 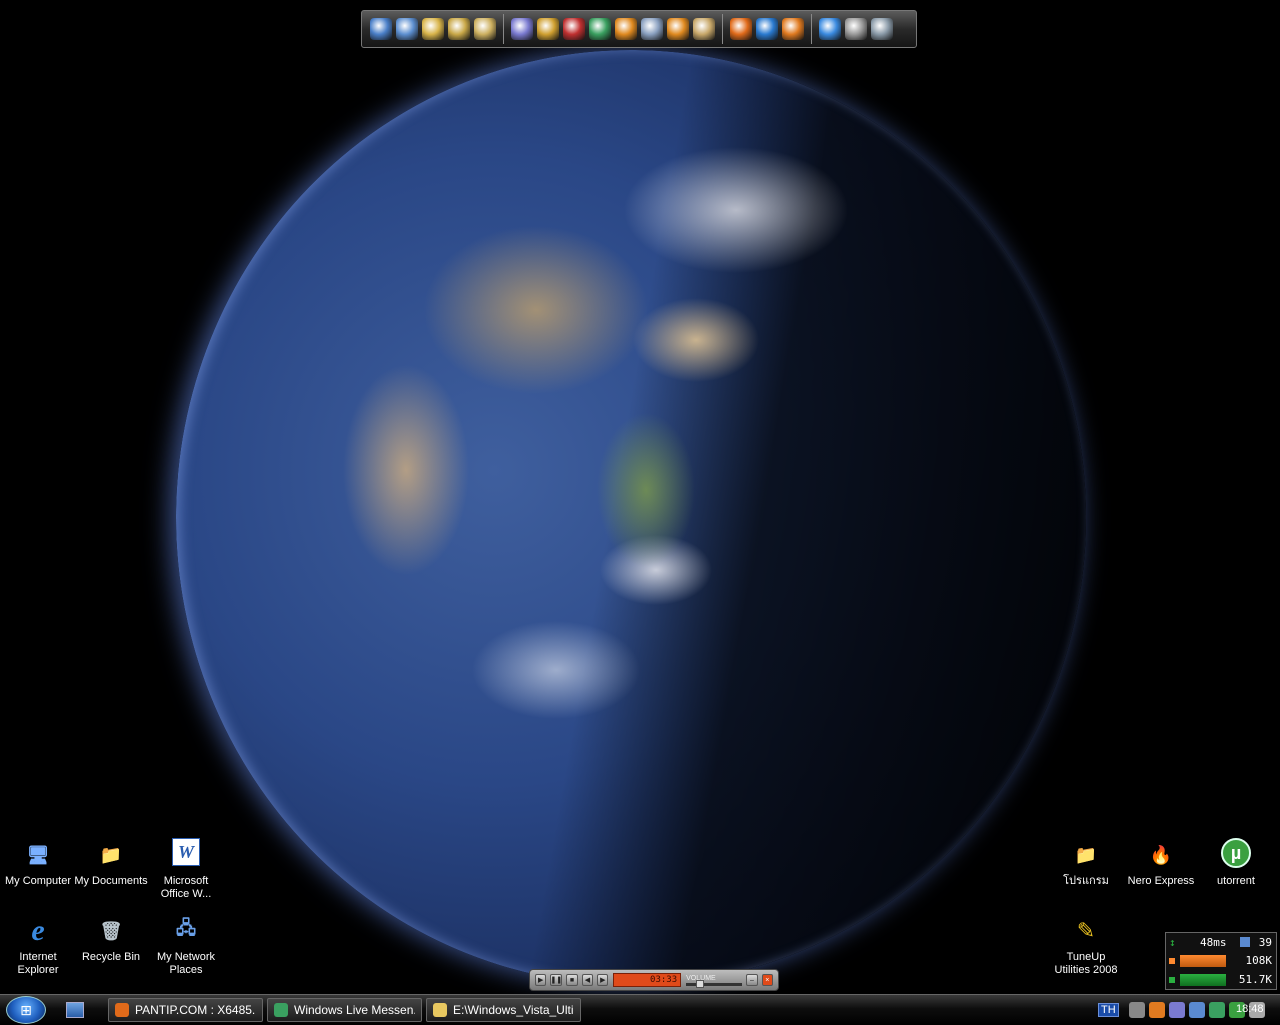 I want to click on pause-button: ❚❚, so click(x=556, y=980).